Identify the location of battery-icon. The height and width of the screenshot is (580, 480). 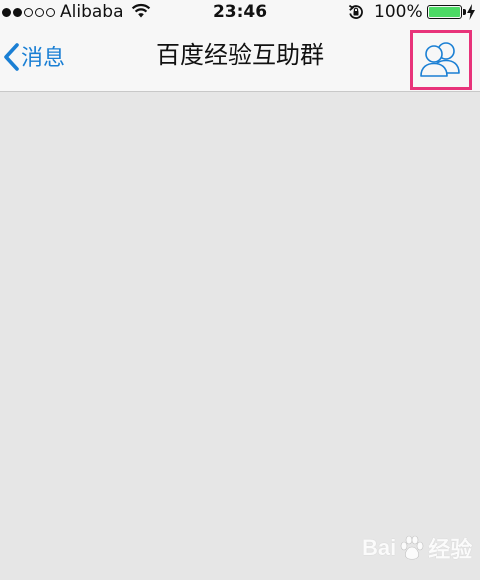
(446, 12).